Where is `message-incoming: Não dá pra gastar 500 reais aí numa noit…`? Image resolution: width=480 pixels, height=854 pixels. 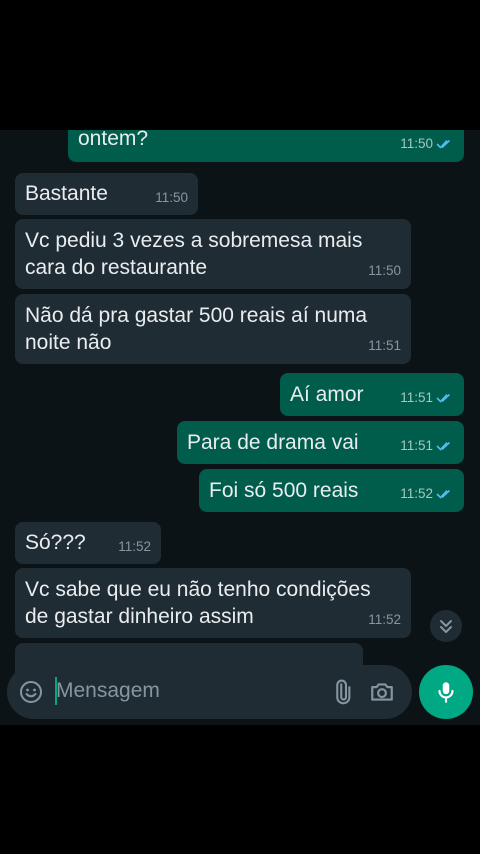 message-incoming: Não dá pra gastar 500 reais aí numa noit… is located at coordinates (213, 329).